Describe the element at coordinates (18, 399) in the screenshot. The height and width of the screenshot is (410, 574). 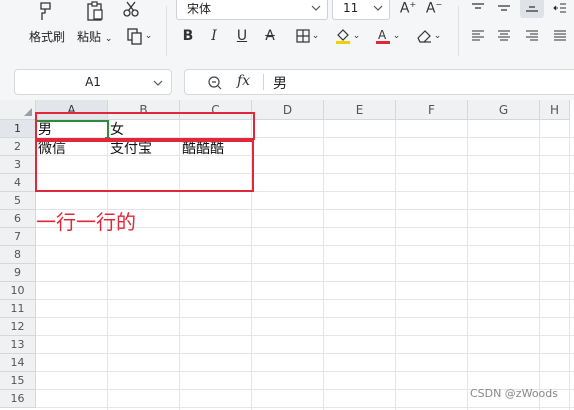
I see `row-header-16: 16` at that location.